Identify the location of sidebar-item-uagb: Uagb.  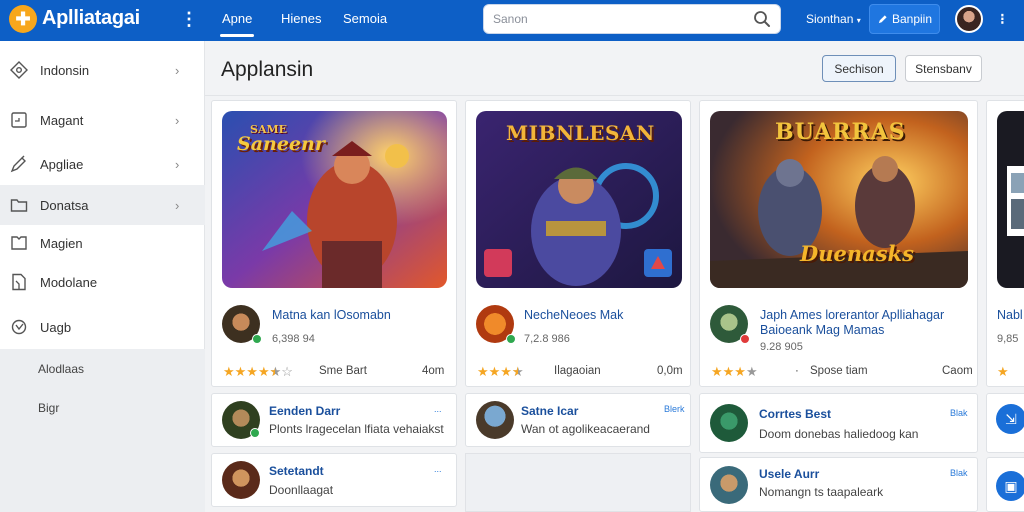
(102, 327).